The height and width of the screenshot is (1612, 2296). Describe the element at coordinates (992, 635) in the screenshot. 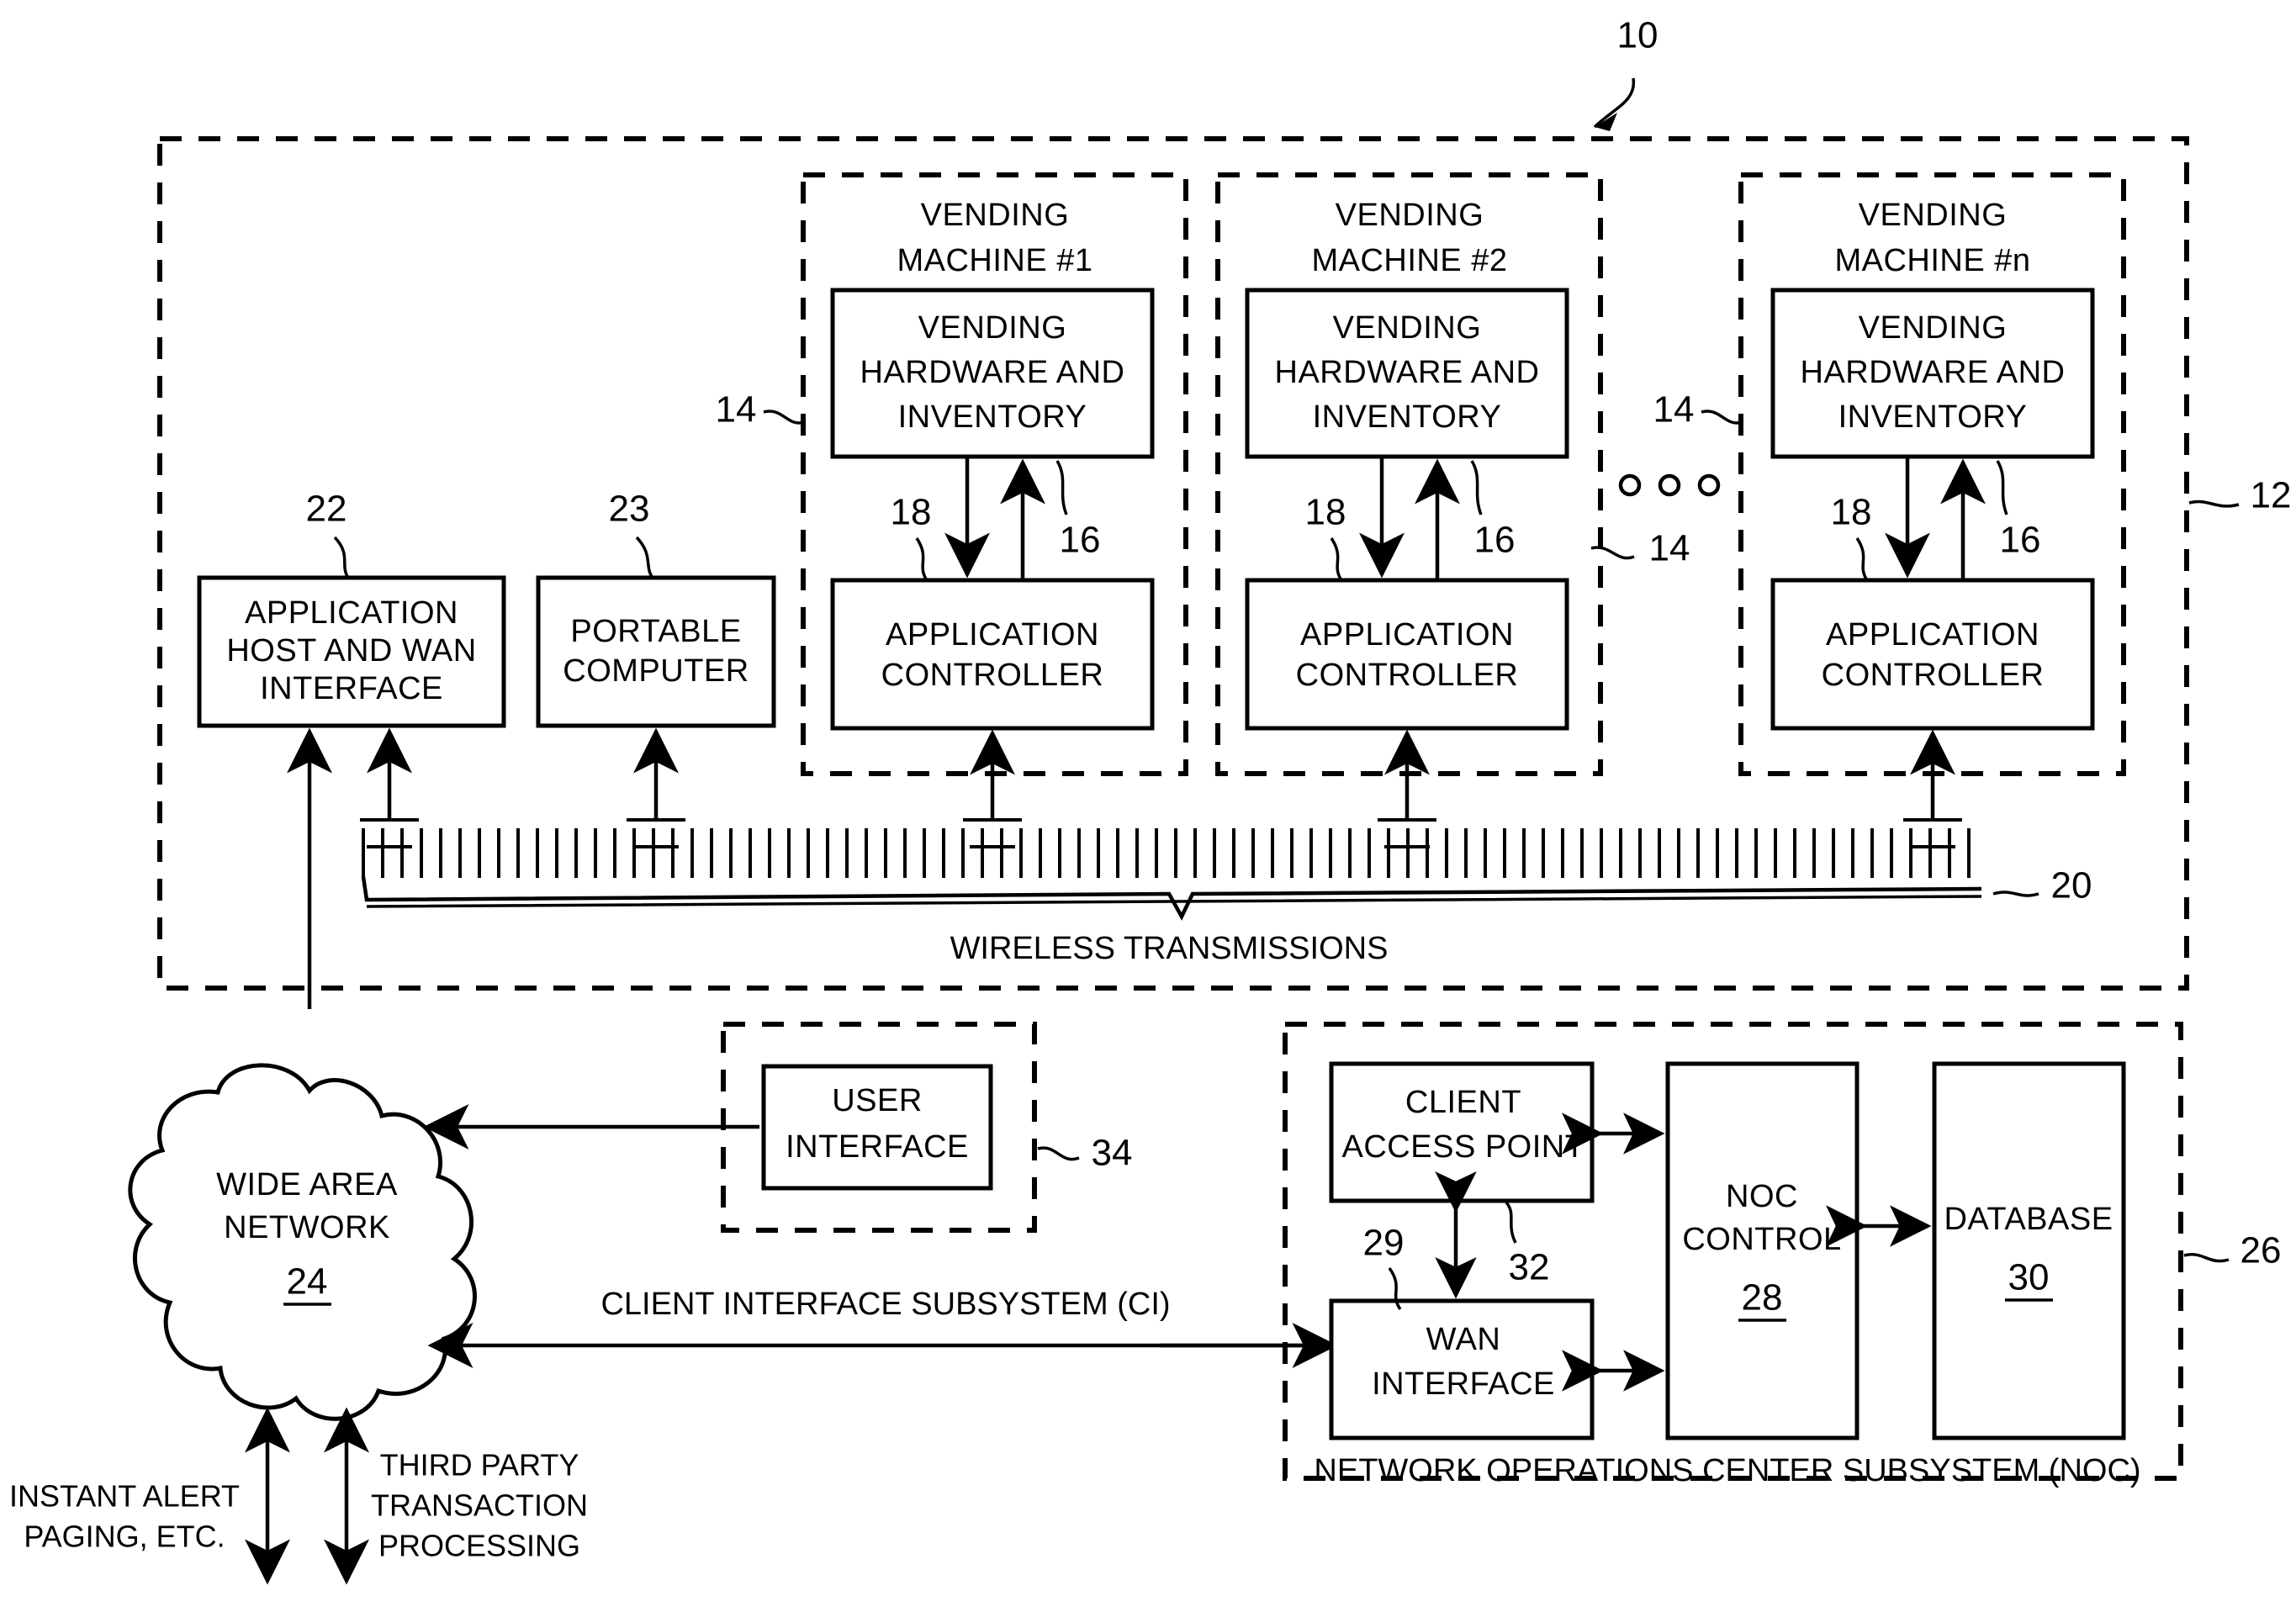

I see `vm1-ctrl-line-1: APPLICATION` at that location.